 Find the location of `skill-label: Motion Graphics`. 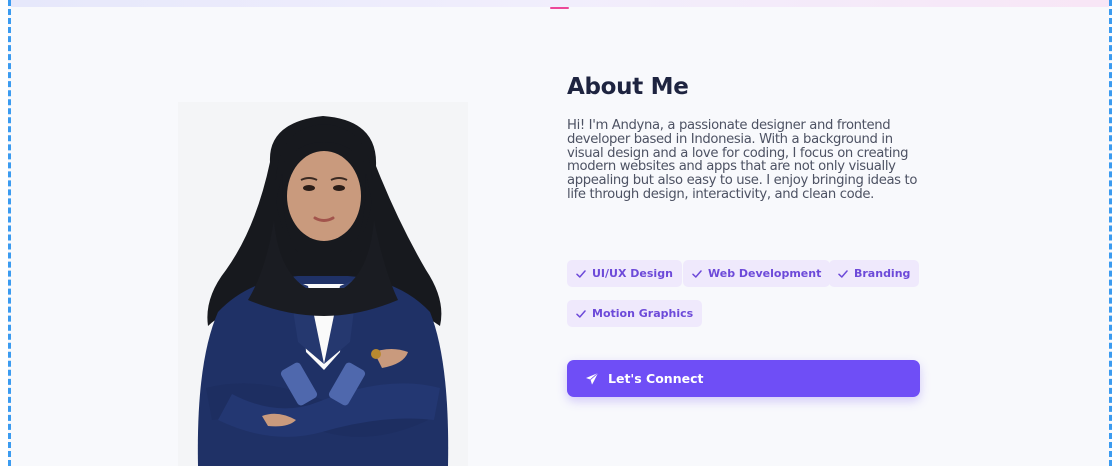

skill-label: Motion Graphics is located at coordinates (643, 313).